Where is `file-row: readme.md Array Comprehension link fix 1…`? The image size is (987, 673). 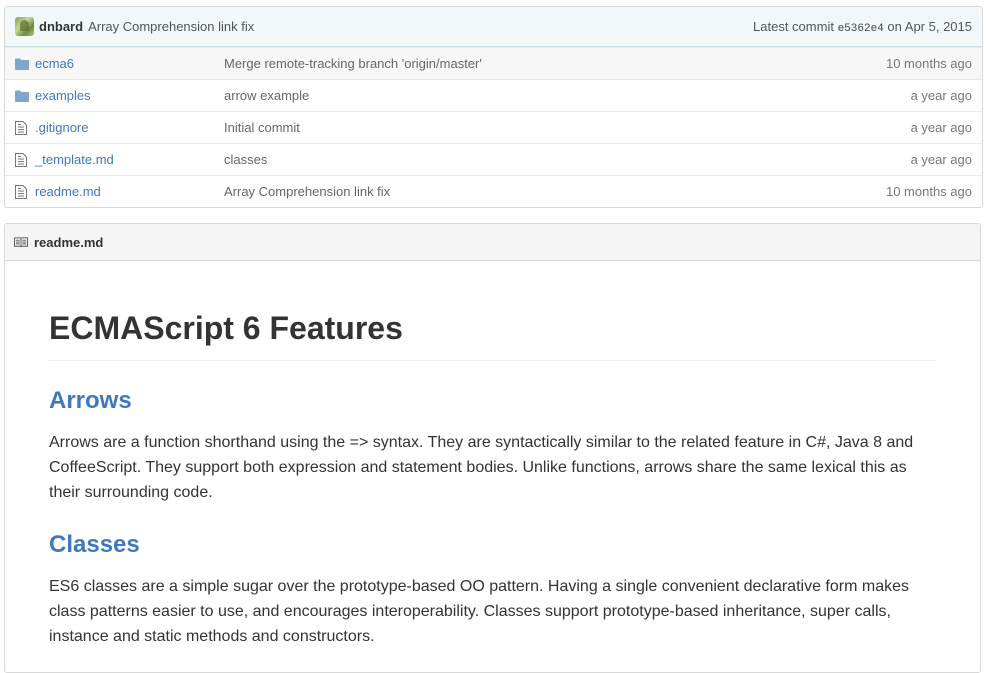
file-row: readme.md Array Comprehension link fix 1… is located at coordinates (493, 191).